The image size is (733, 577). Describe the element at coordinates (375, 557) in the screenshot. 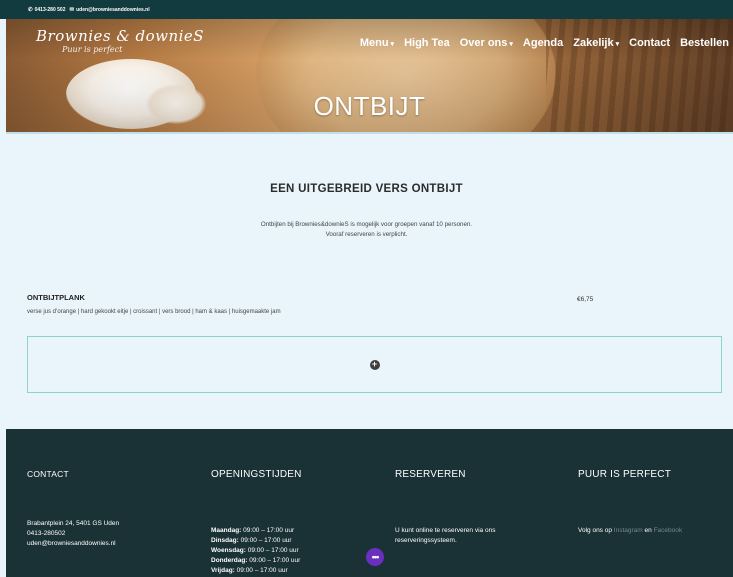

I see `chat-bubble-icon: •••` at that location.